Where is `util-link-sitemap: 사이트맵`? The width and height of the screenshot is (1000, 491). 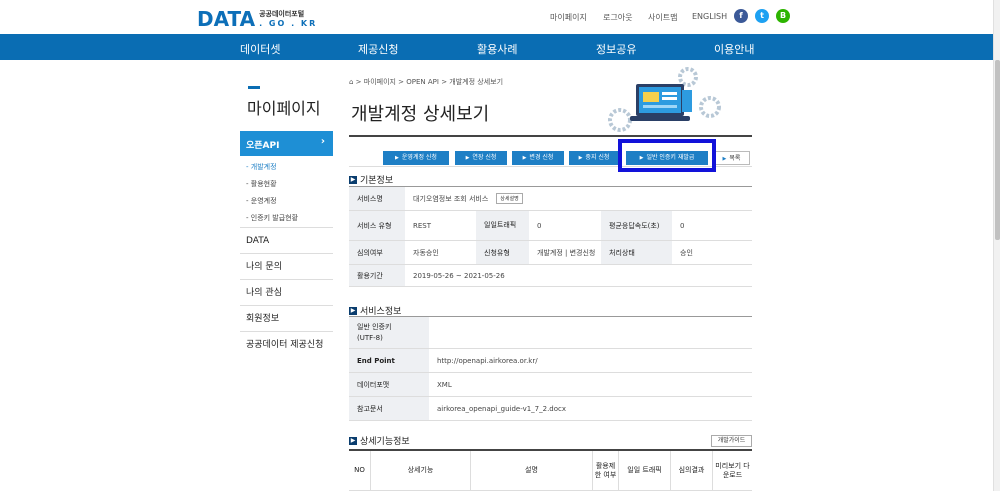 util-link-sitemap: 사이트맵 is located at coordinates (662, 17).